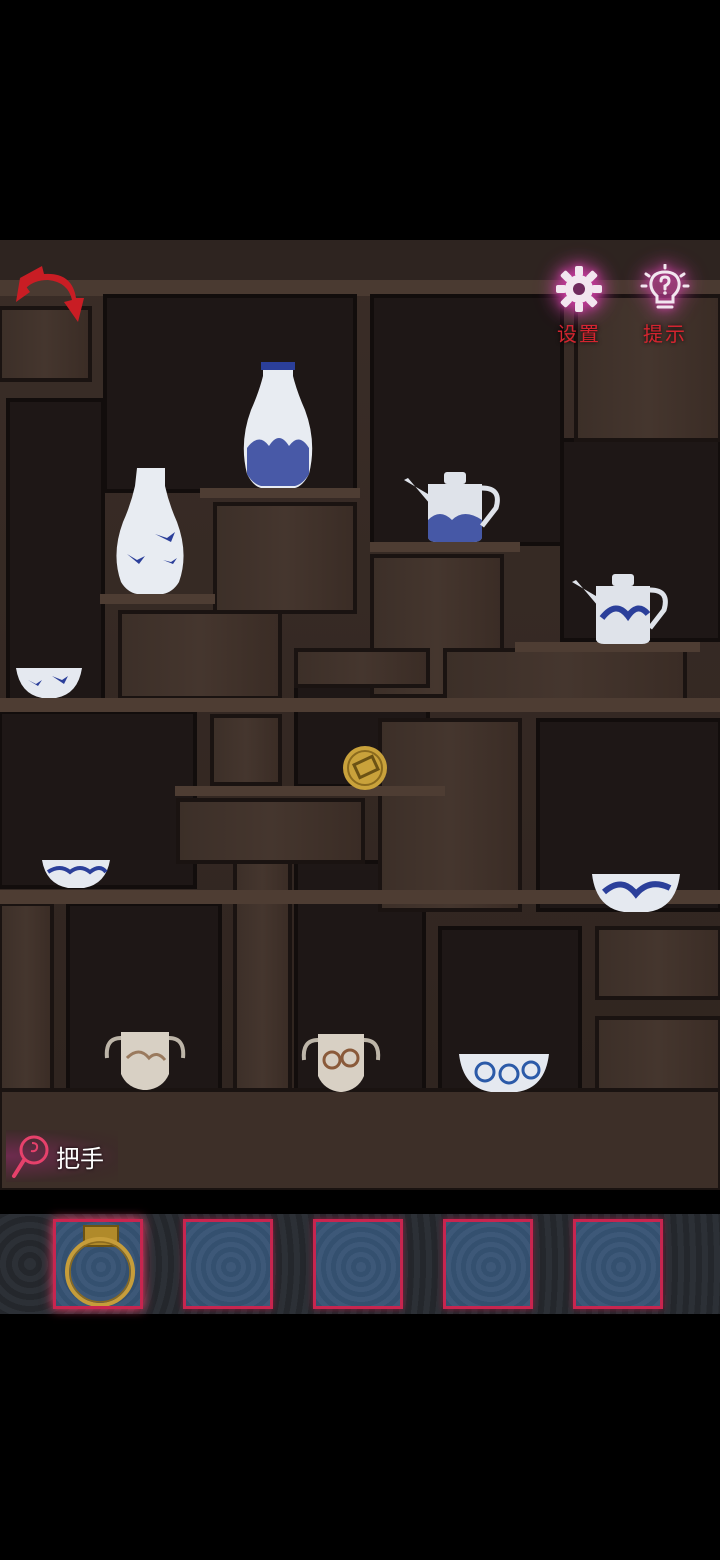 The width and height of the screenshot is (720, 1560). Describe the element at coordinates (665, 334) in the screenshot. I see `hint-label: 提示` at that location.